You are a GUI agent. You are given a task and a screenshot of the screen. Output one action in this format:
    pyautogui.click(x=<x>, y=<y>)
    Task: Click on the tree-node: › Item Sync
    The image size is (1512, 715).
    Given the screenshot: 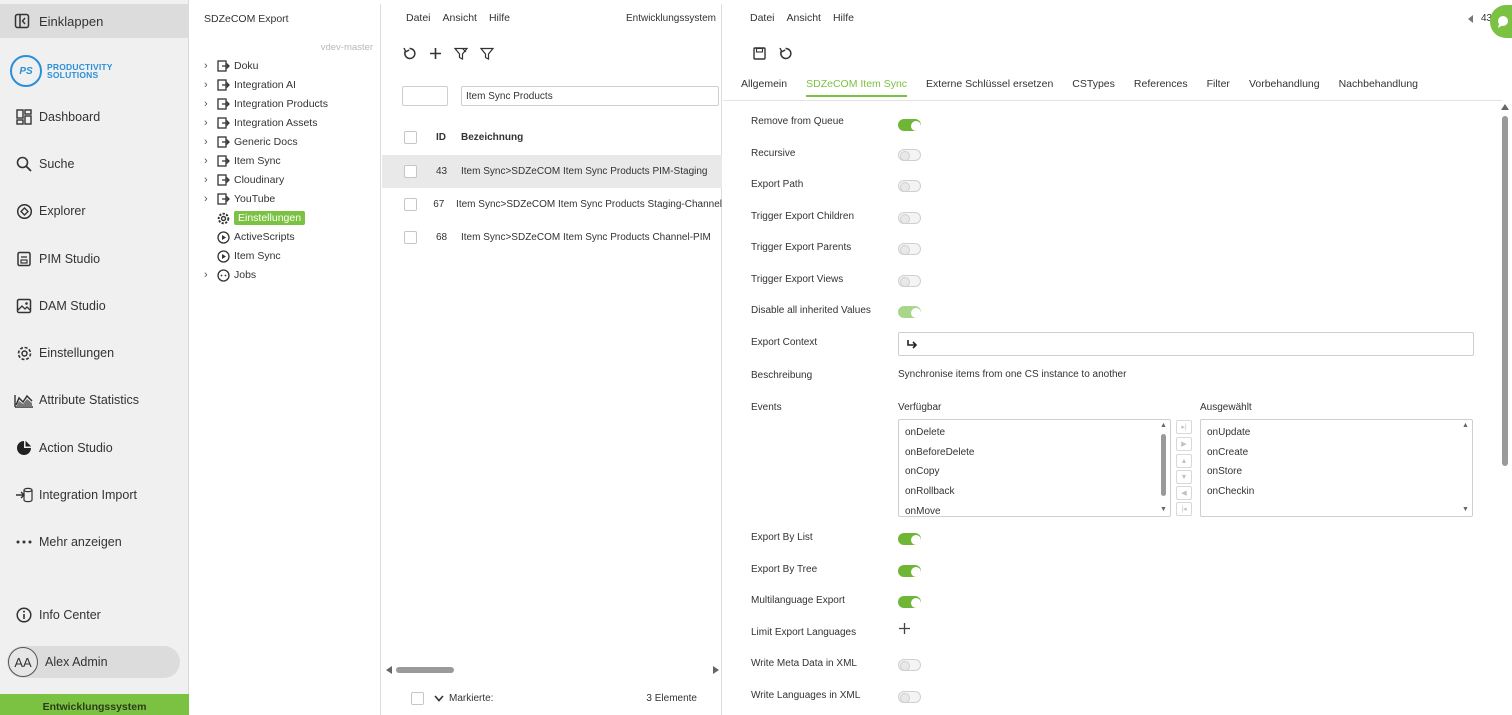 What is the action you would take?
    pyautogui.click(x=242, y=161)
    